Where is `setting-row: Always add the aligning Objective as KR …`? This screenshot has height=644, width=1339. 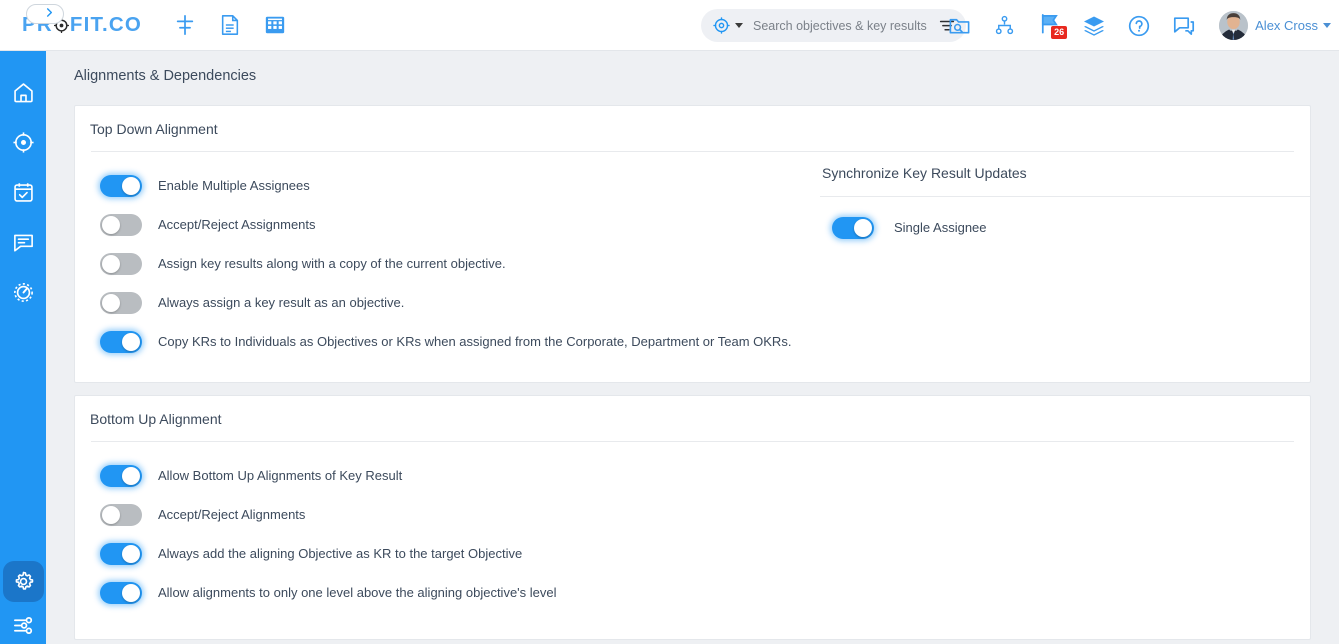
setting-row: Always add the aligning Objective as KR … is located at coordinates (447, 553).